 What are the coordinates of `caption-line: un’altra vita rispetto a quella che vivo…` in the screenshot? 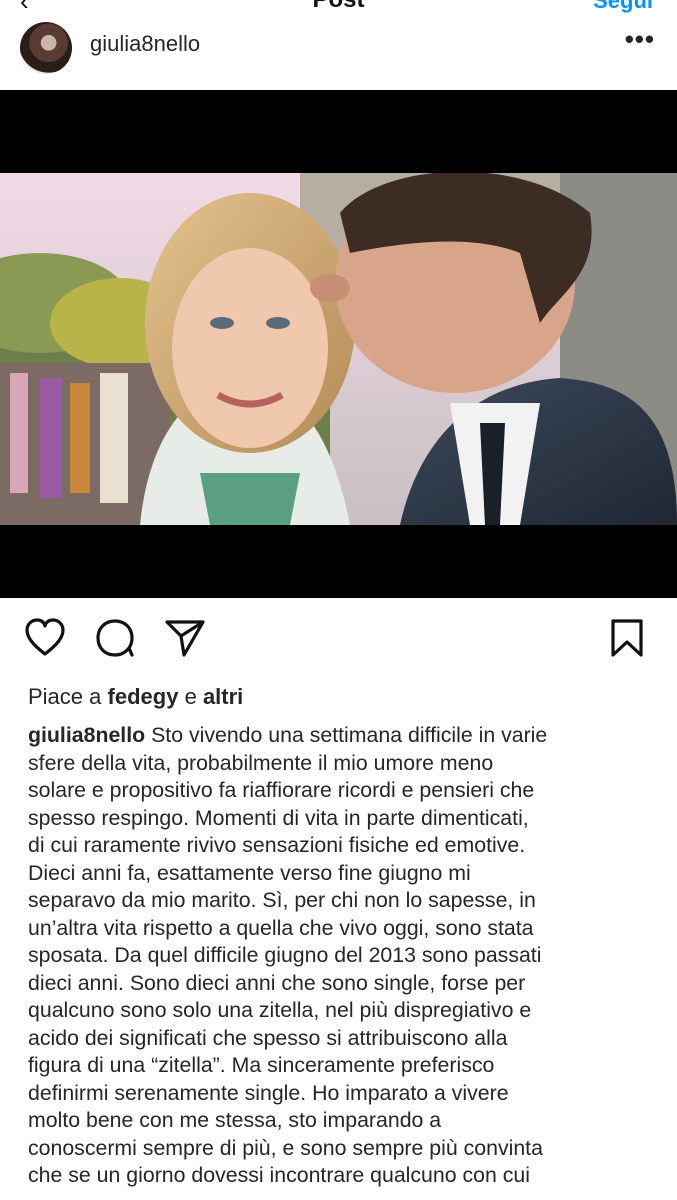 It's located at (281, 927).